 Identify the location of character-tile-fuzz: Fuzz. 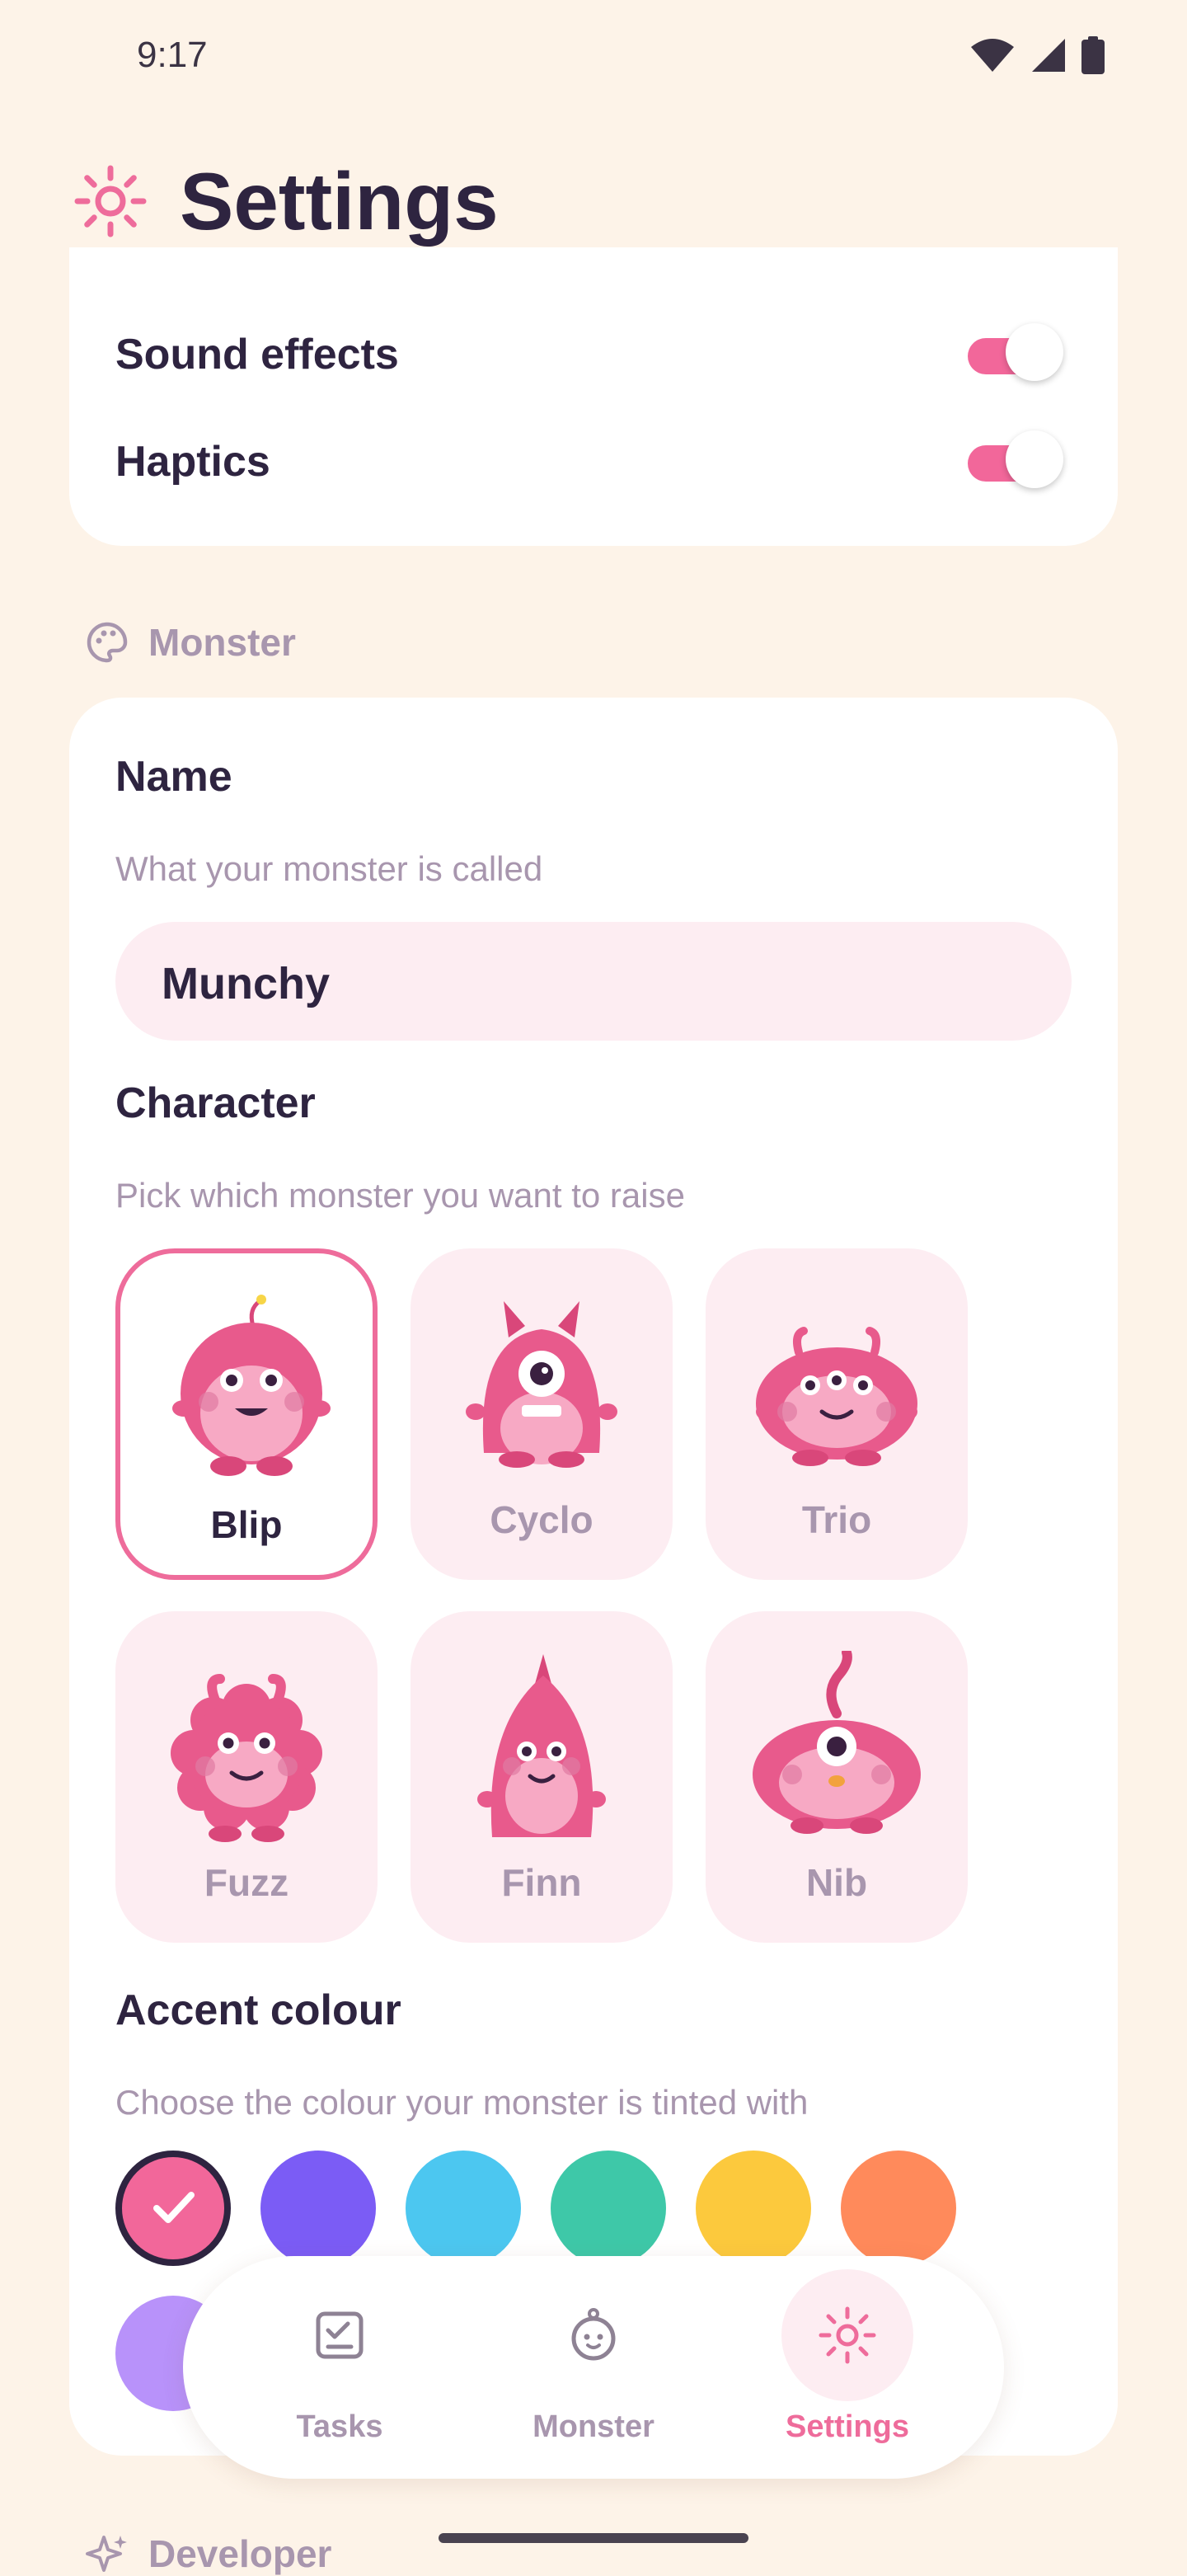
(246, 1777).